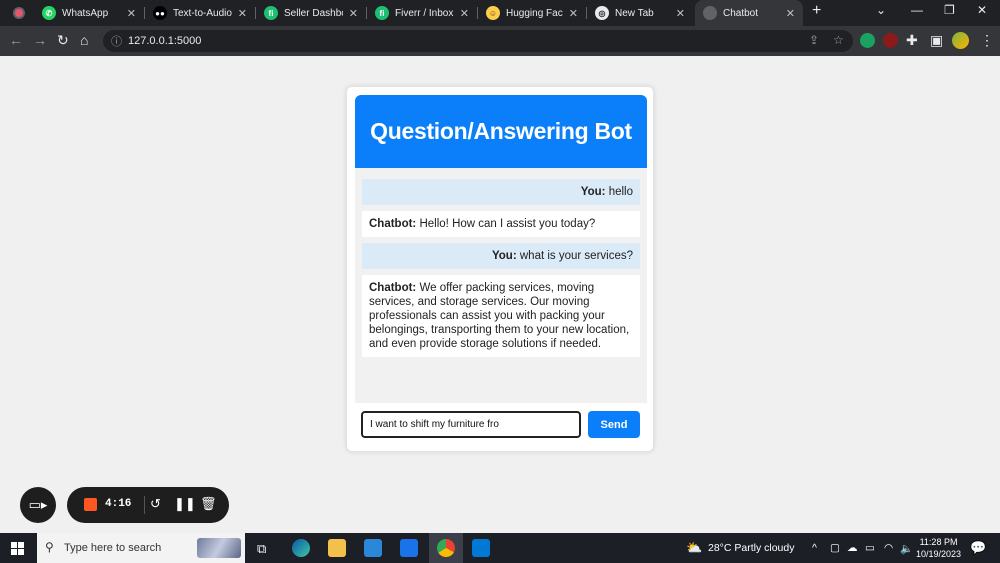  I want to click on recording-controls: 4:16 ↺ ❚❚ 🗑, so click(148, 505).